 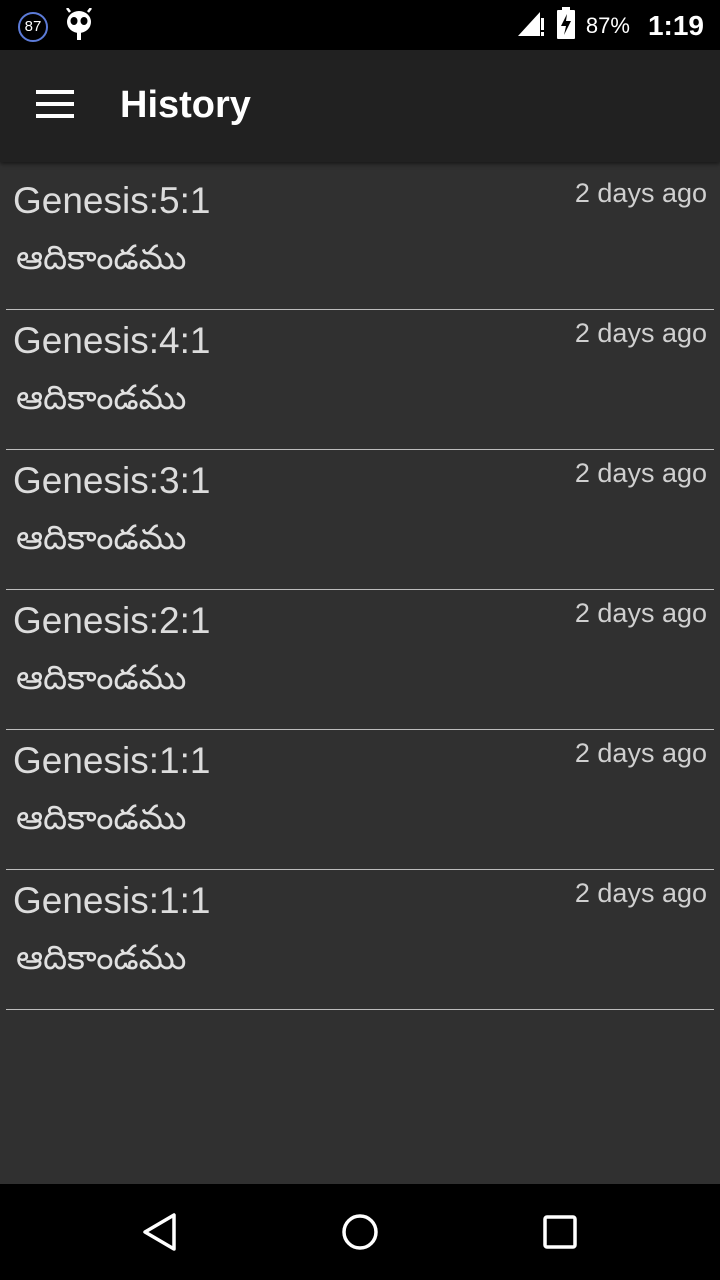 What do you see at coordinates (112, 340) in the screenshot?
I see `verse-reference: Genesis:4:1` at bounding box center [112, 340].